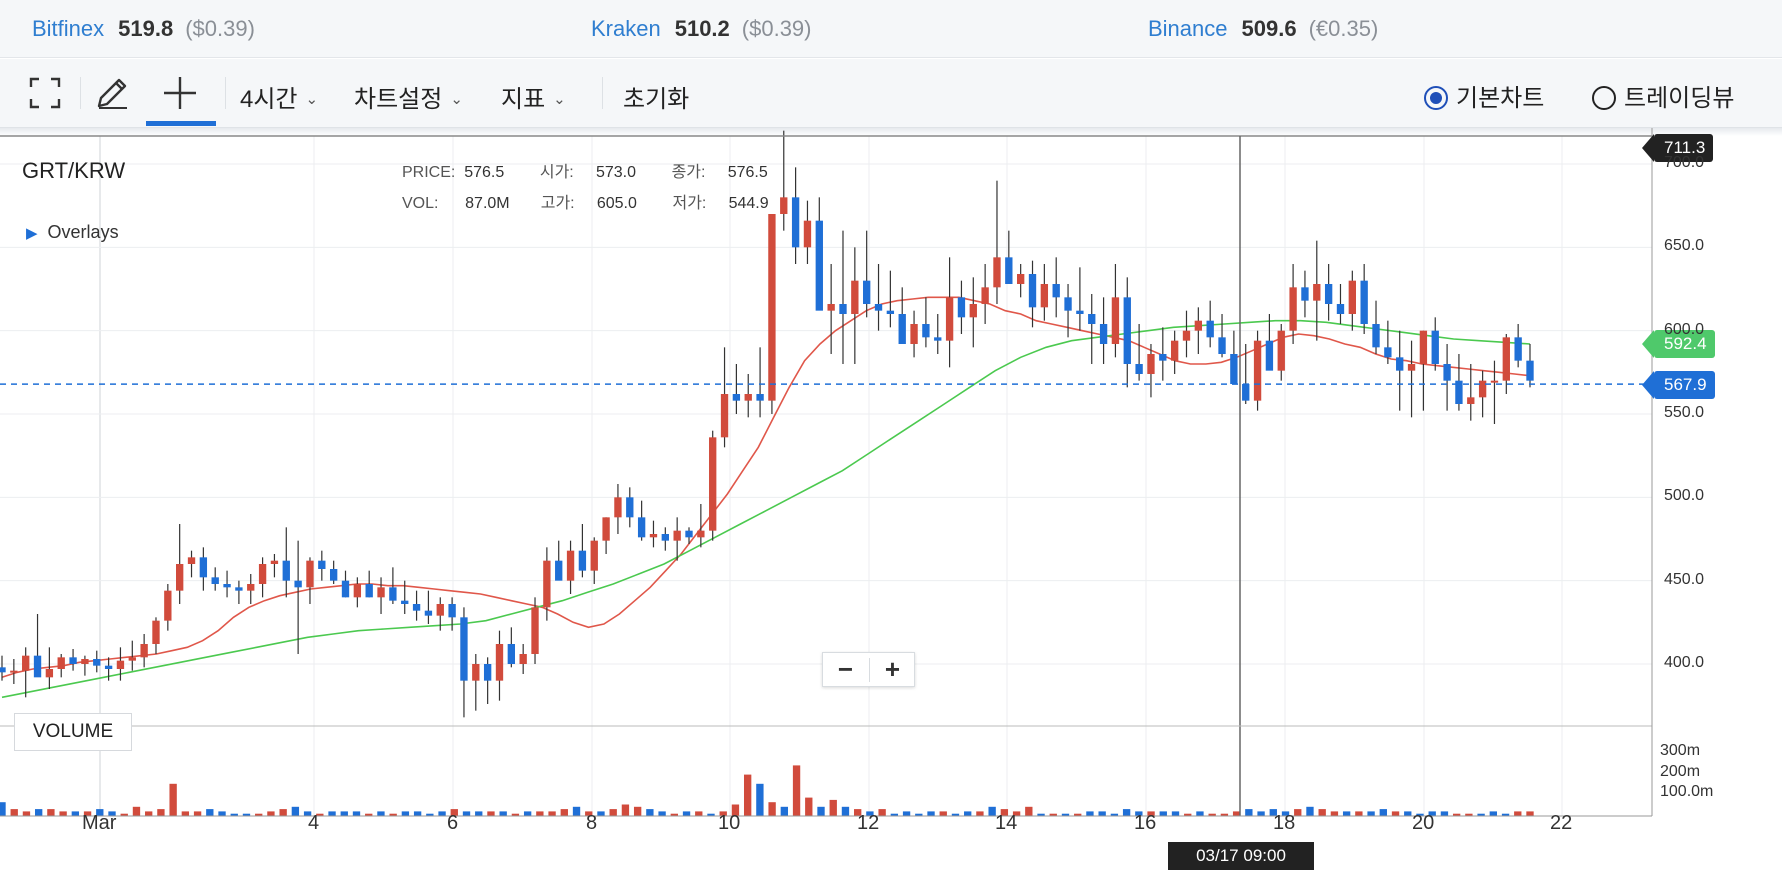 This screenshot has width=1782, height=872. I want to click on open-value: 573.0, so click(616, 172).